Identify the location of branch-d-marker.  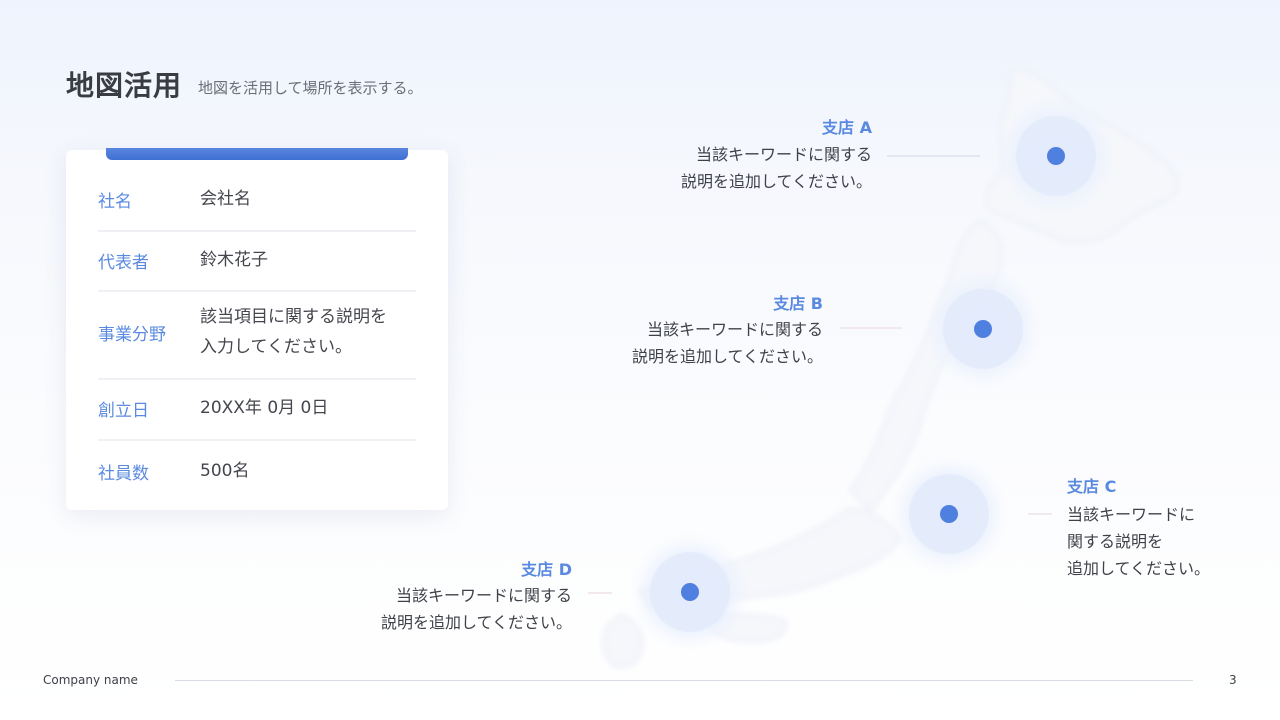
(690, 592).